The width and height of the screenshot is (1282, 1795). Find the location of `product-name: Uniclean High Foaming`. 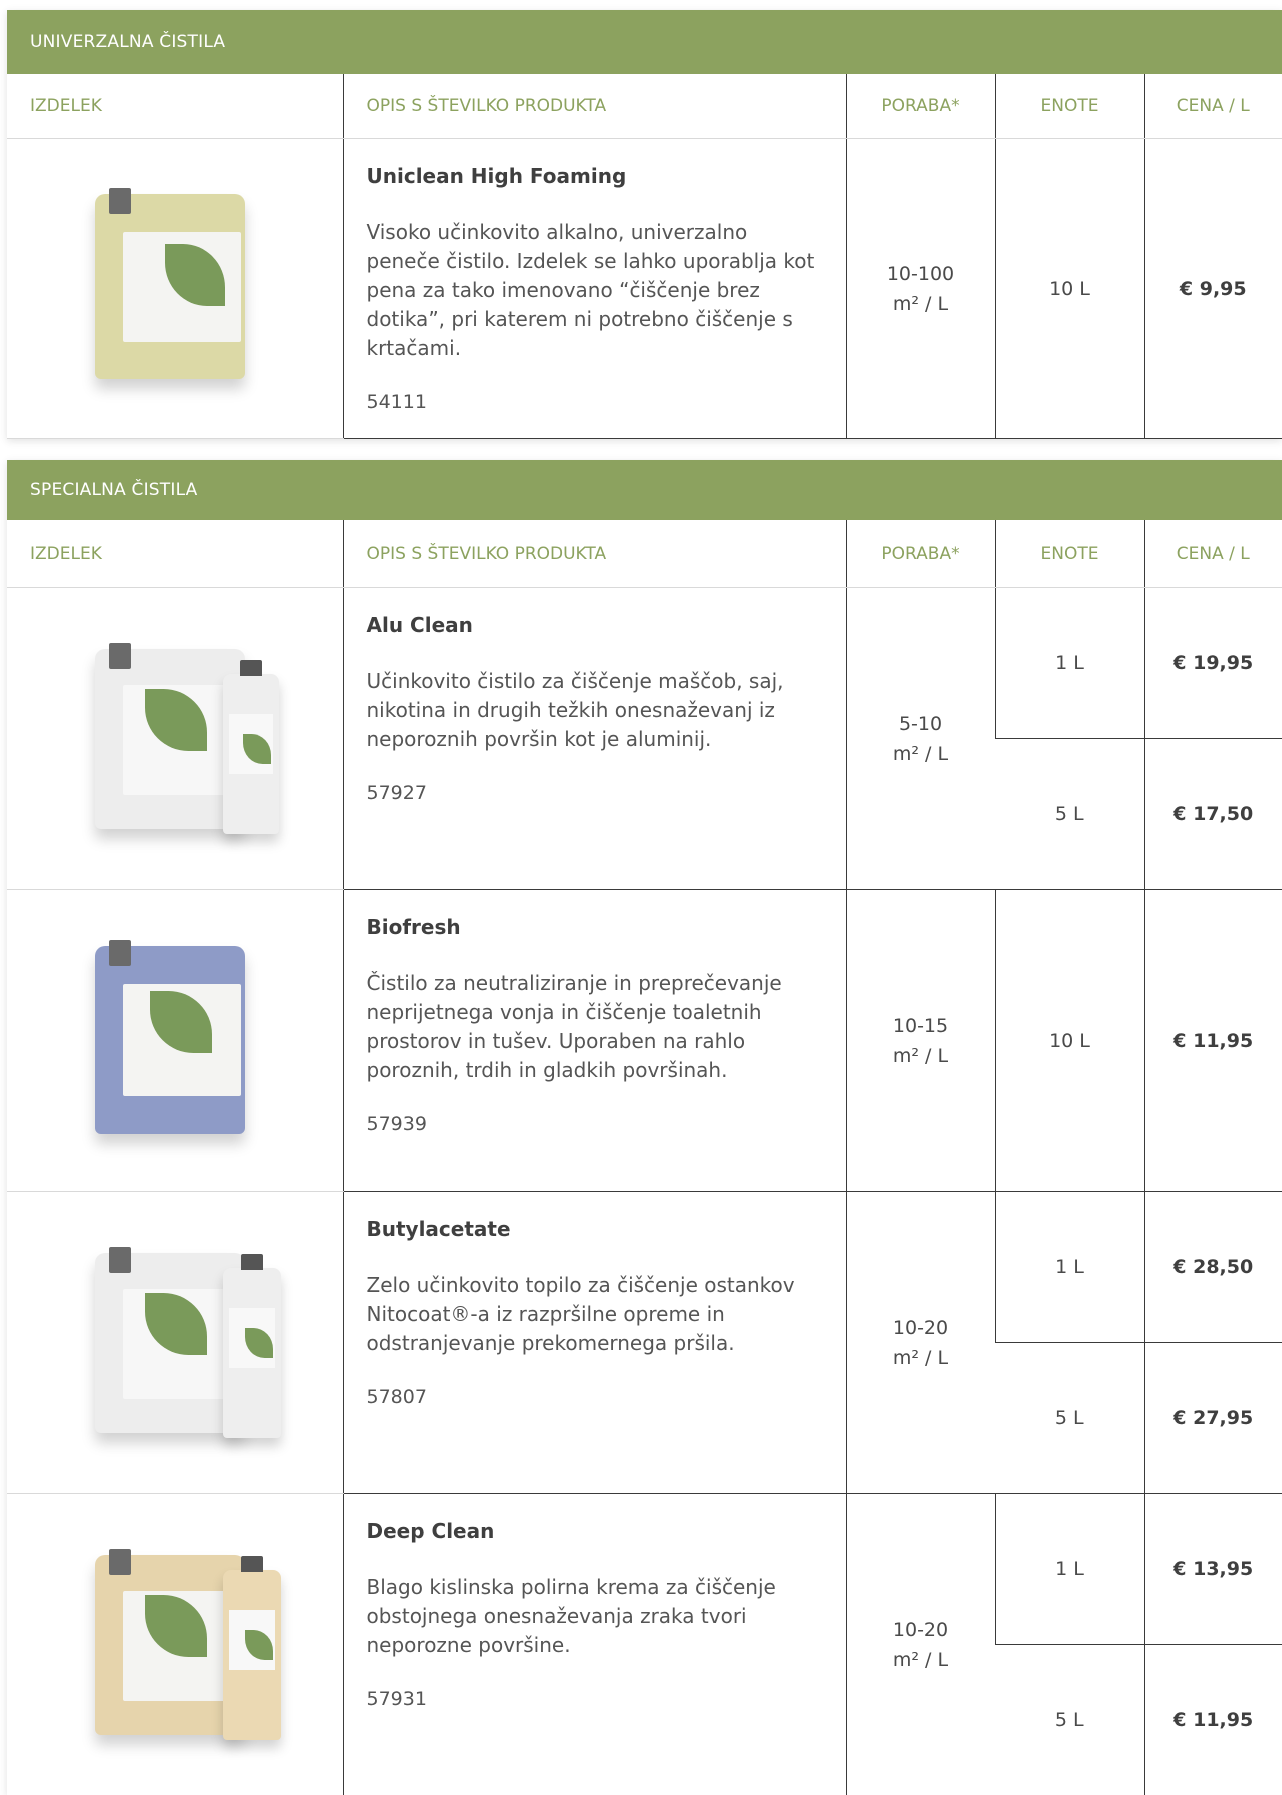

product-name: Uniclean High Foaming is located at coordinates (591, 176).